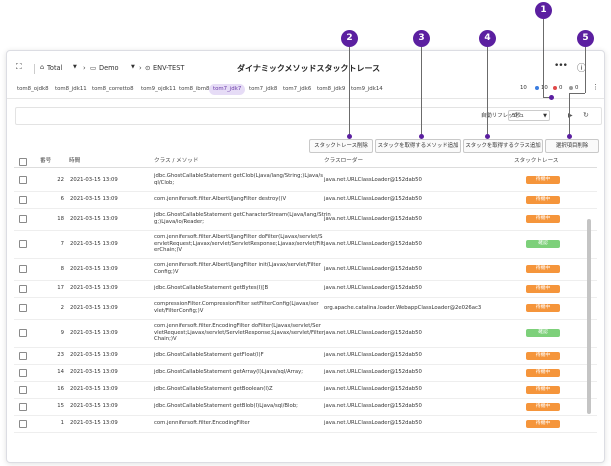 Image resolution: width=611 pixels, height=466 pixels. I want to click on callout-4: 4, so click(487, 38).